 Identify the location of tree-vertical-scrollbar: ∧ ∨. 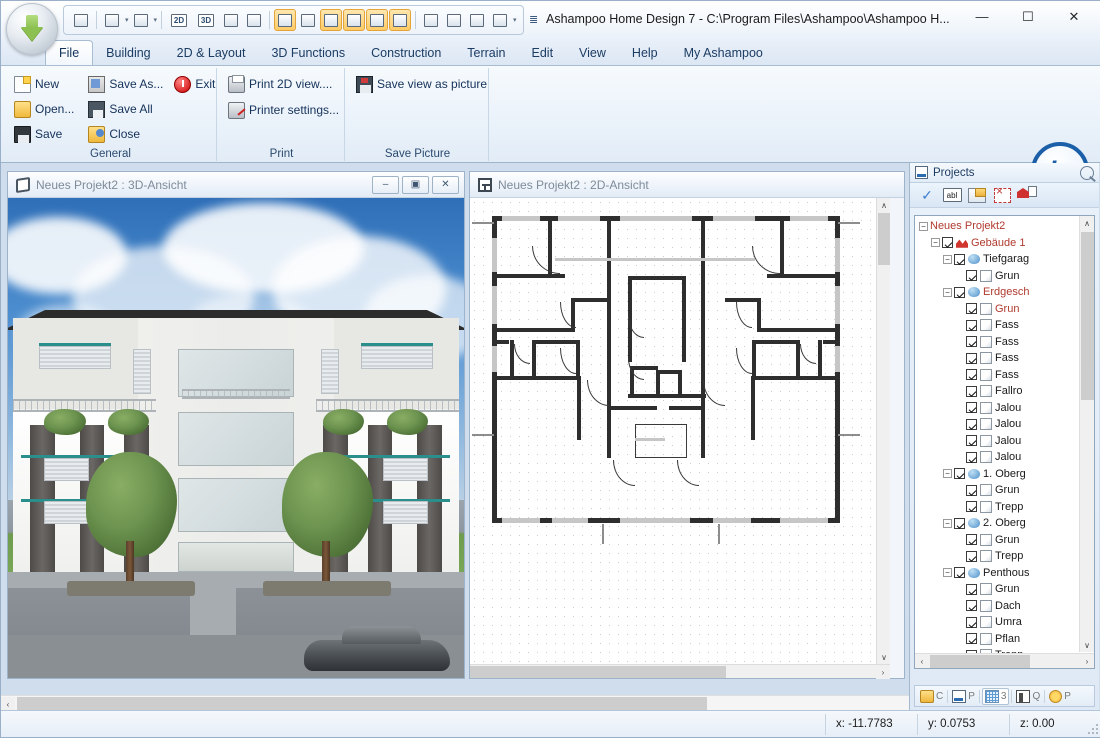
(1086, 434).